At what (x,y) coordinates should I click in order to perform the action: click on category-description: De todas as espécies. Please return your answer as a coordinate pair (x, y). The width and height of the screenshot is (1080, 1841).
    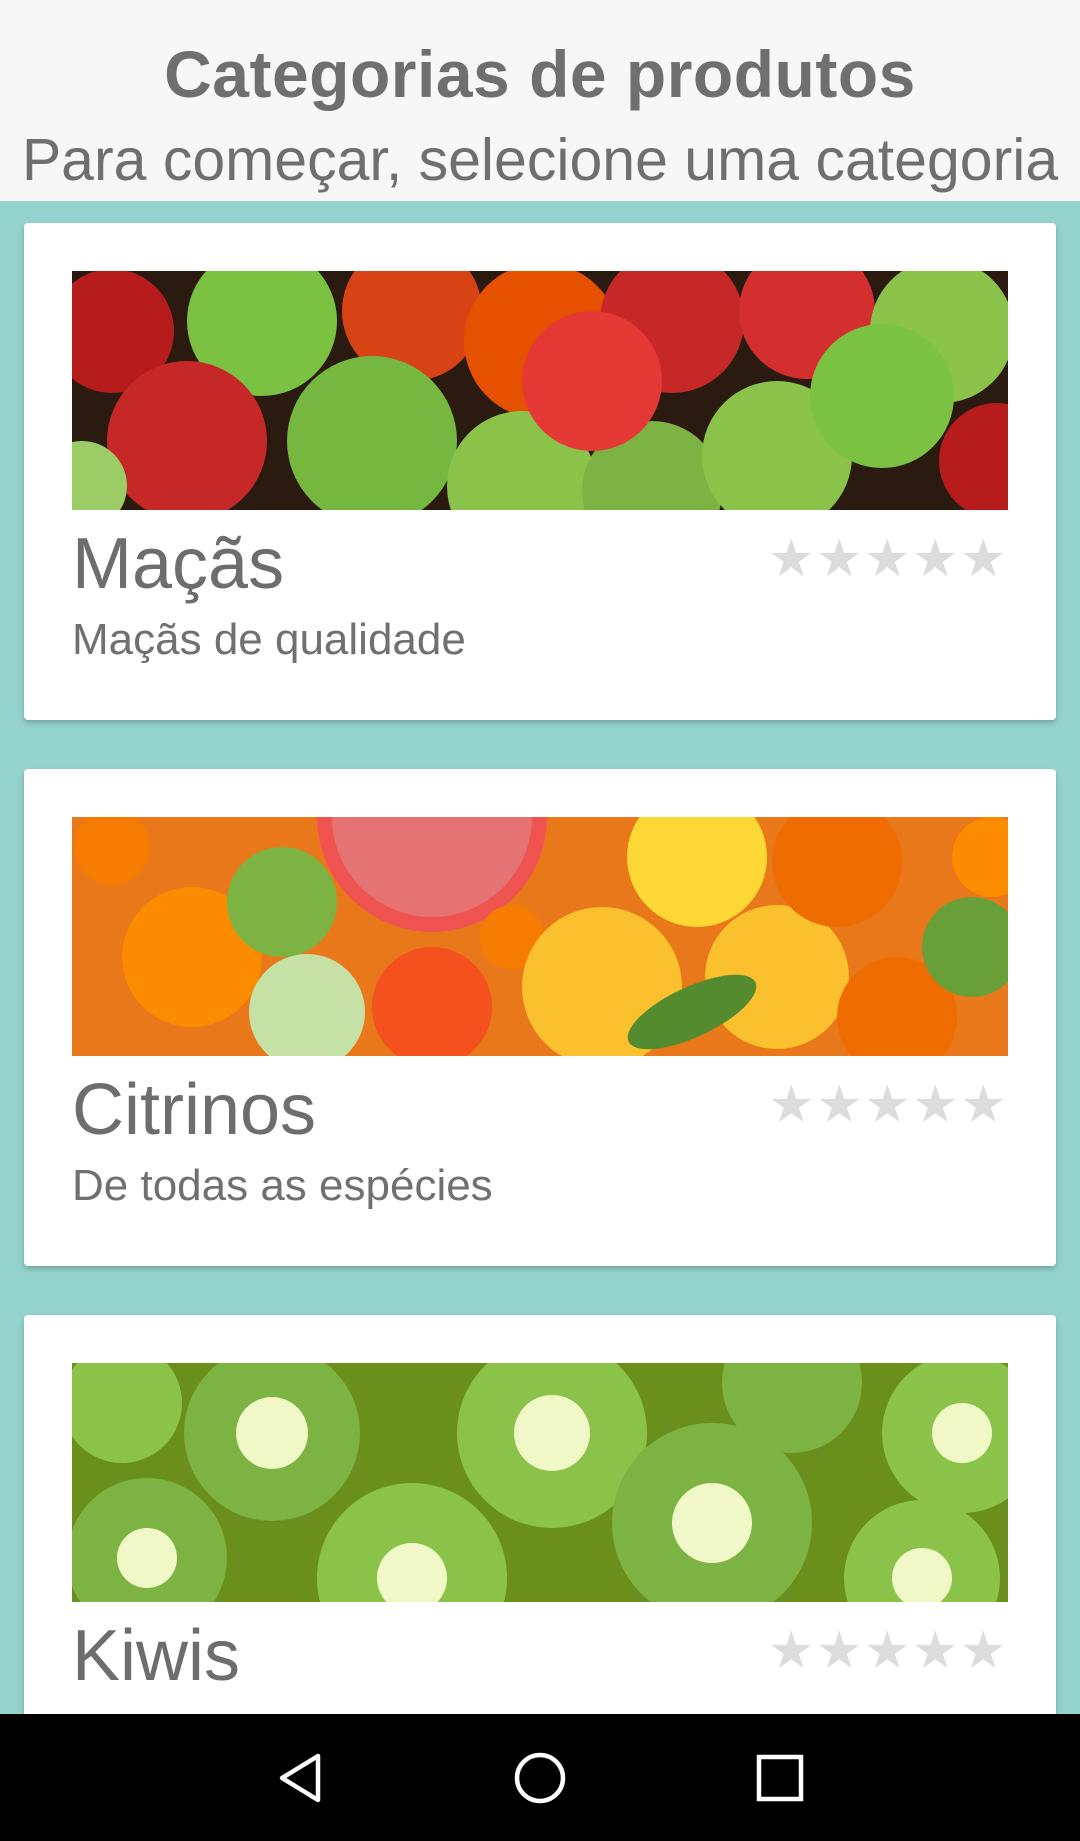
    Looking at the image, I should click on (282, 1185).